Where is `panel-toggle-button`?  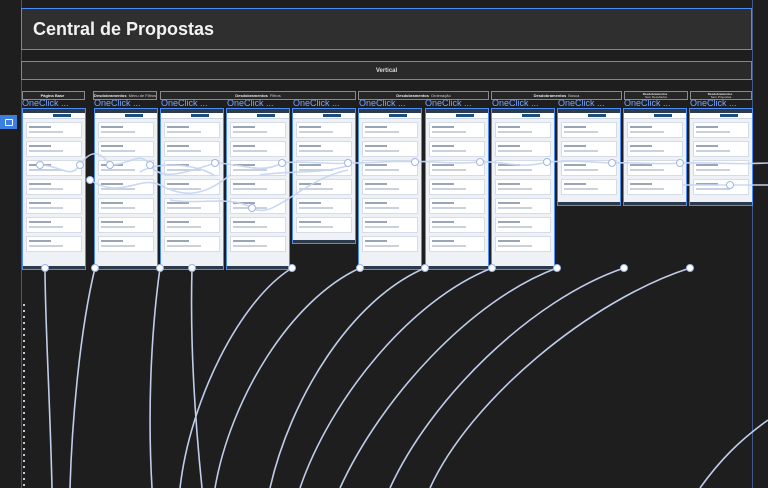
panel-toggle-button is located at coordinates (8, 122).